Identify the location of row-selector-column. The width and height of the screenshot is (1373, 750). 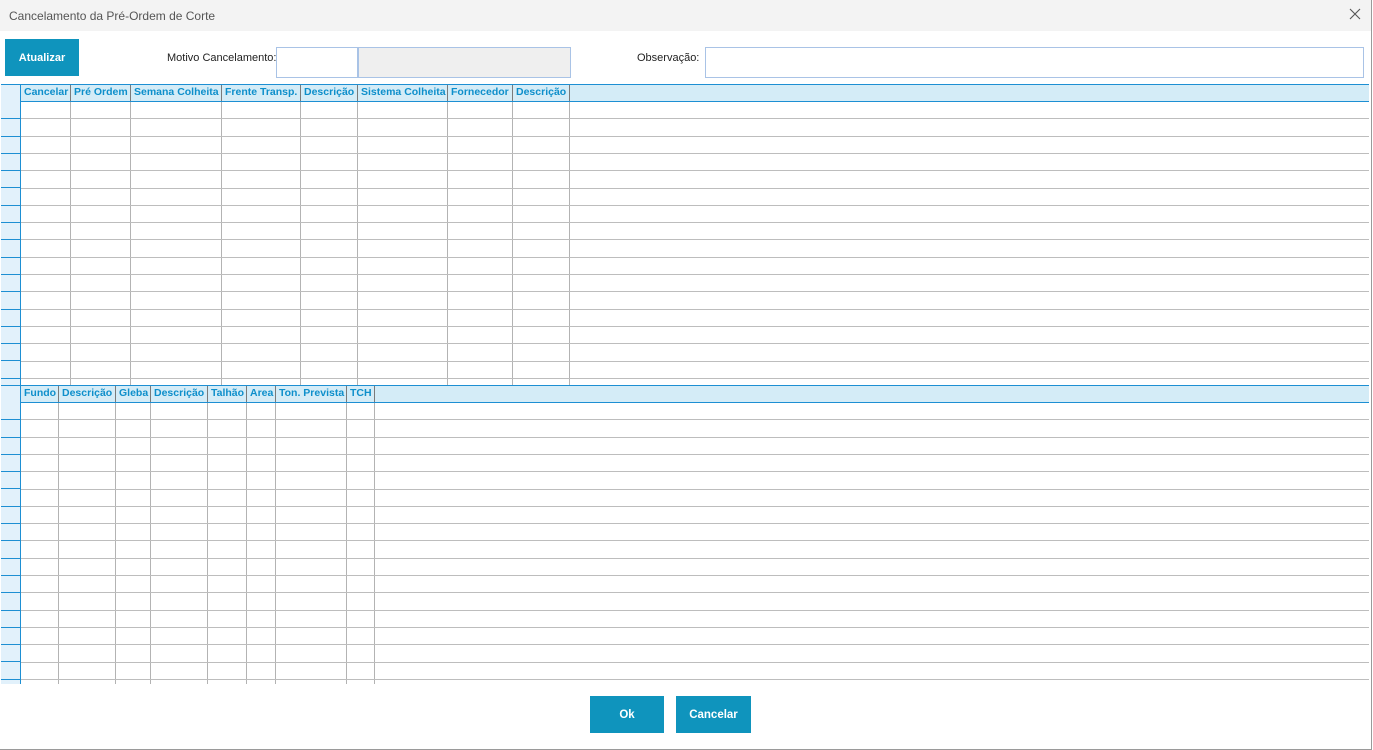
(11, 235).